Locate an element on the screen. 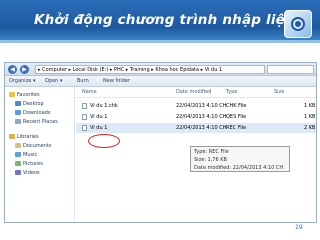  file-row-selected: Vi du 1 22/04/2013 4:10 CH REC File 2 KB is located at coordinates (196, 128).